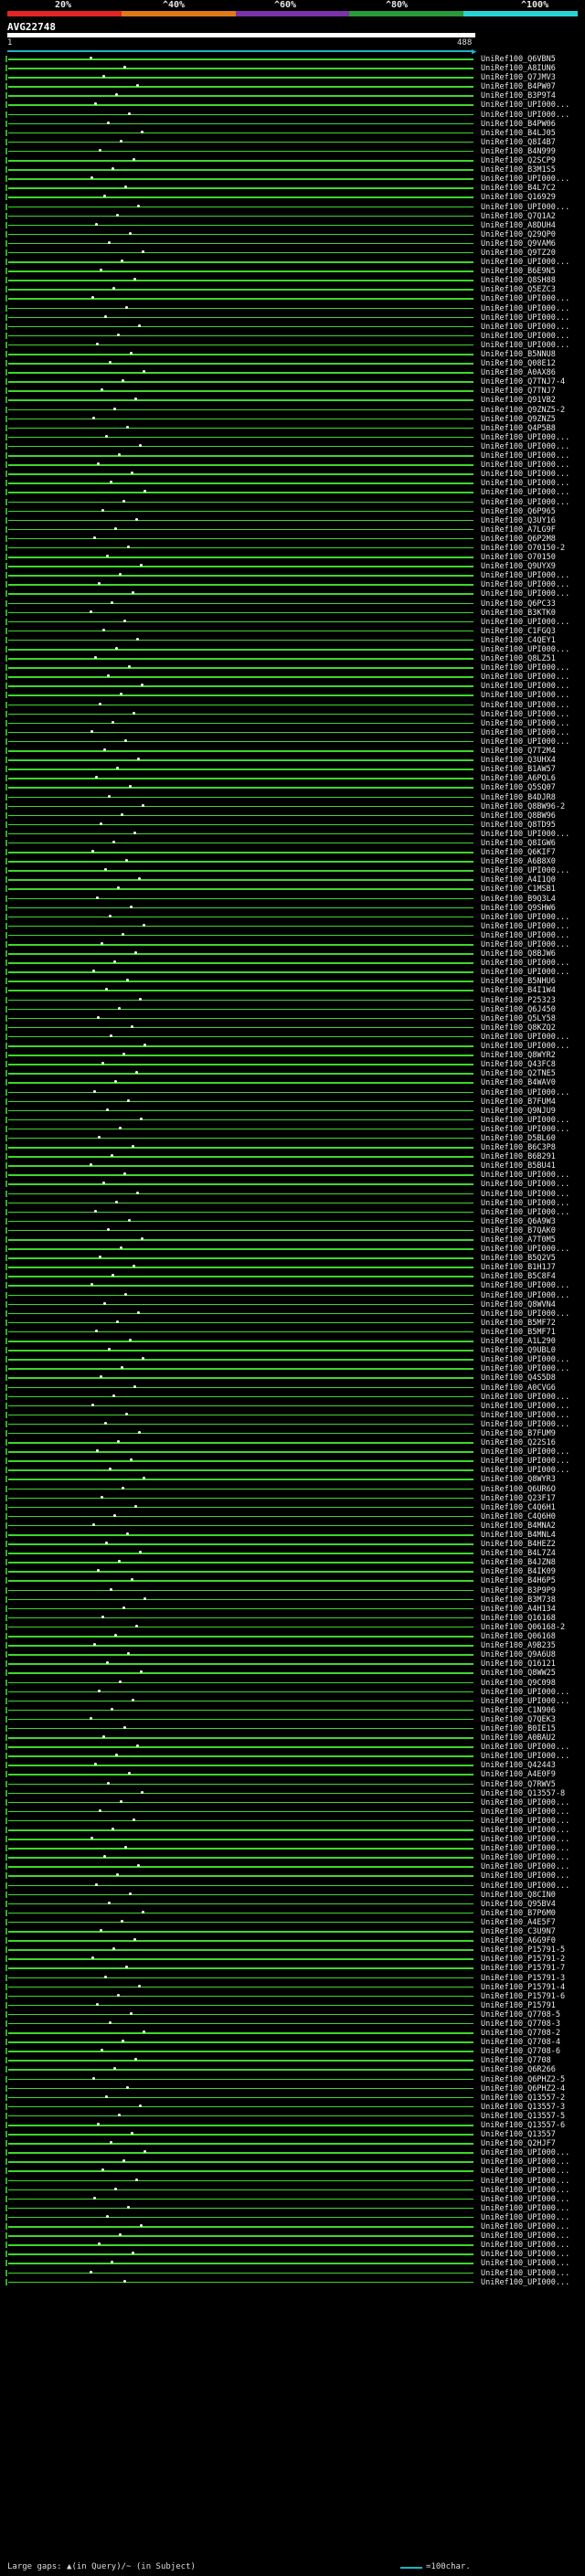  Describe the element at coordinates (293, 631) in the screenshot. I see `hit-row: UniRef100_C1FGQ3` at that location.